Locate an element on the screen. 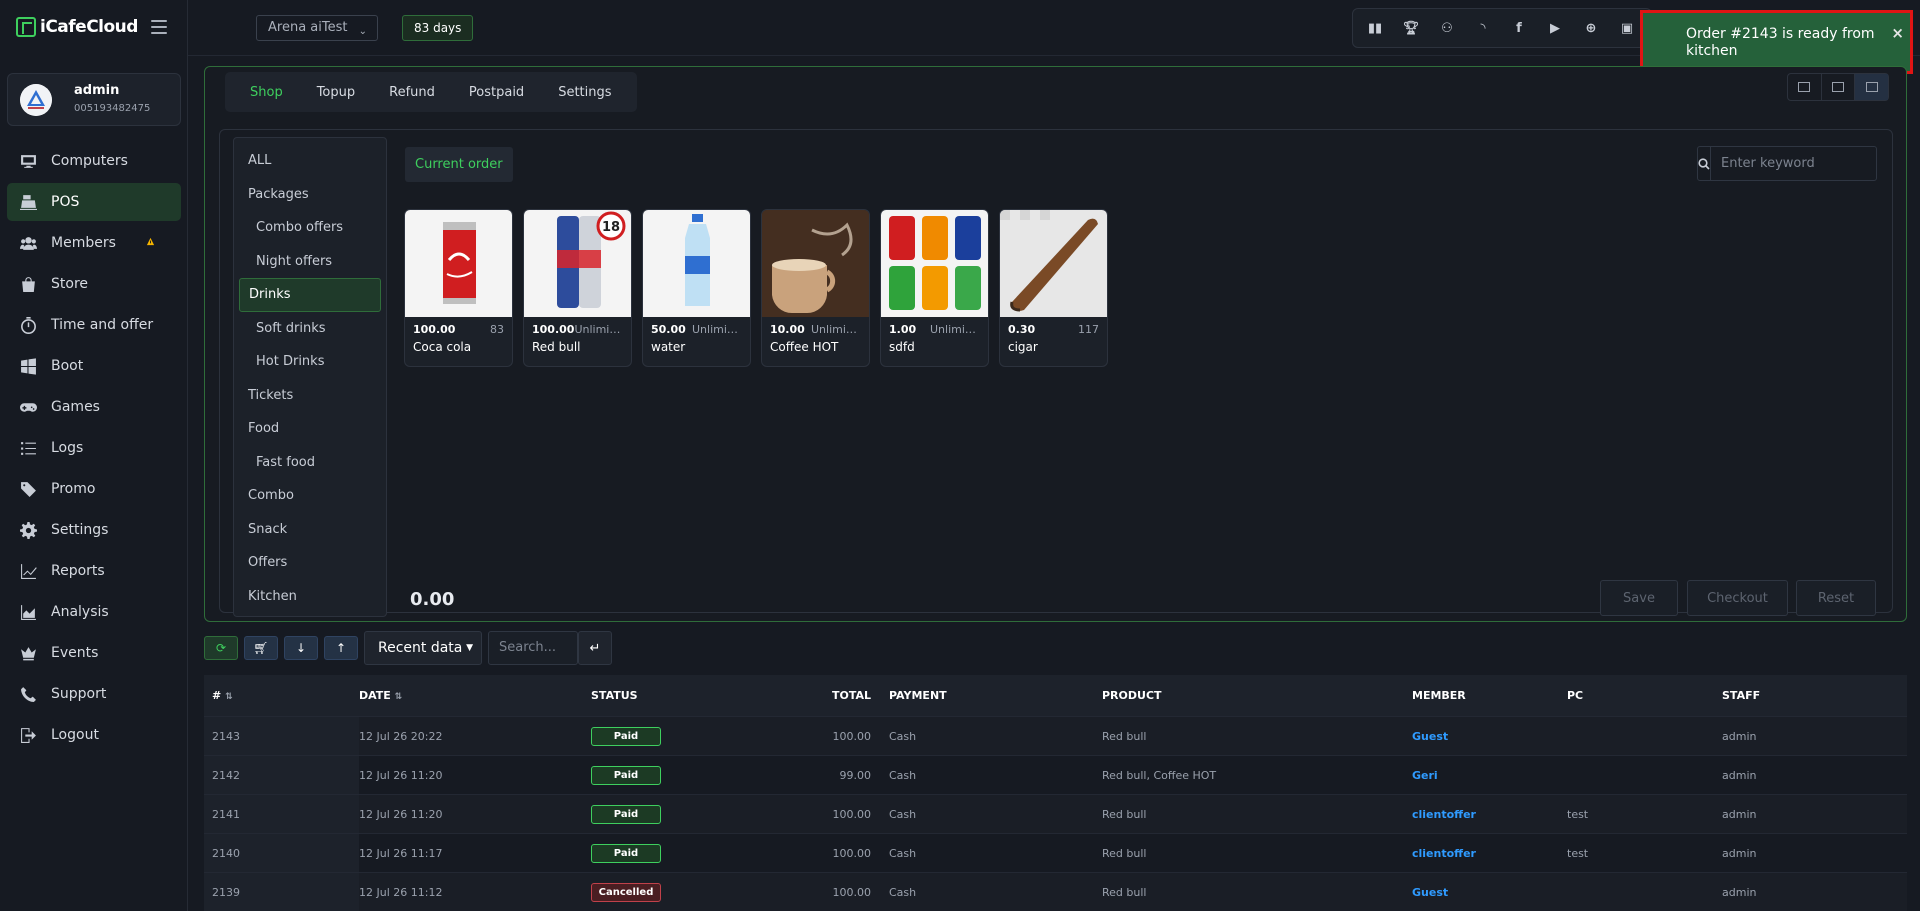  column-header-date: DATE ⇅ is located at coordinates (475, 695).